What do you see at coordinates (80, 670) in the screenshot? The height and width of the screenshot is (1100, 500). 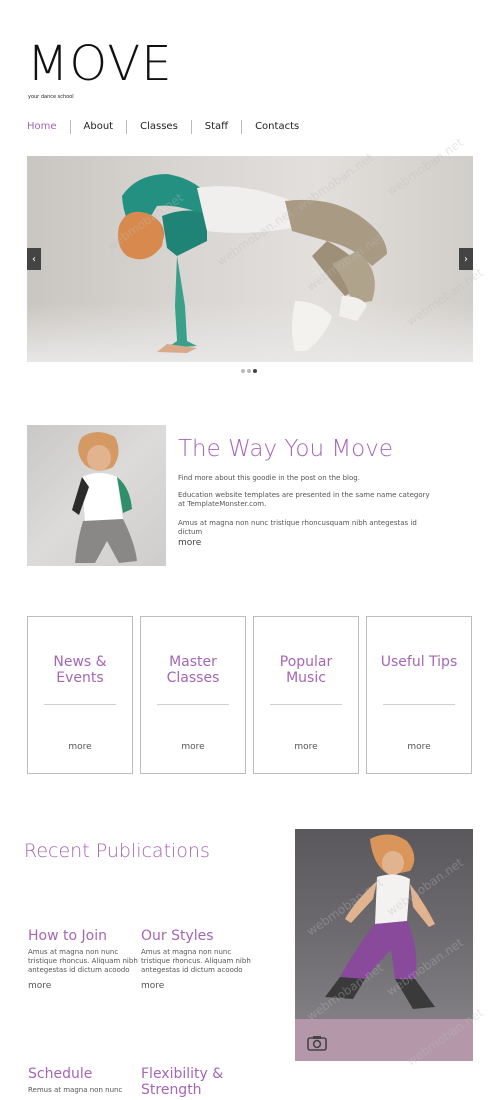 I see `card-title: News & Events` at bounding box center [80, 670].